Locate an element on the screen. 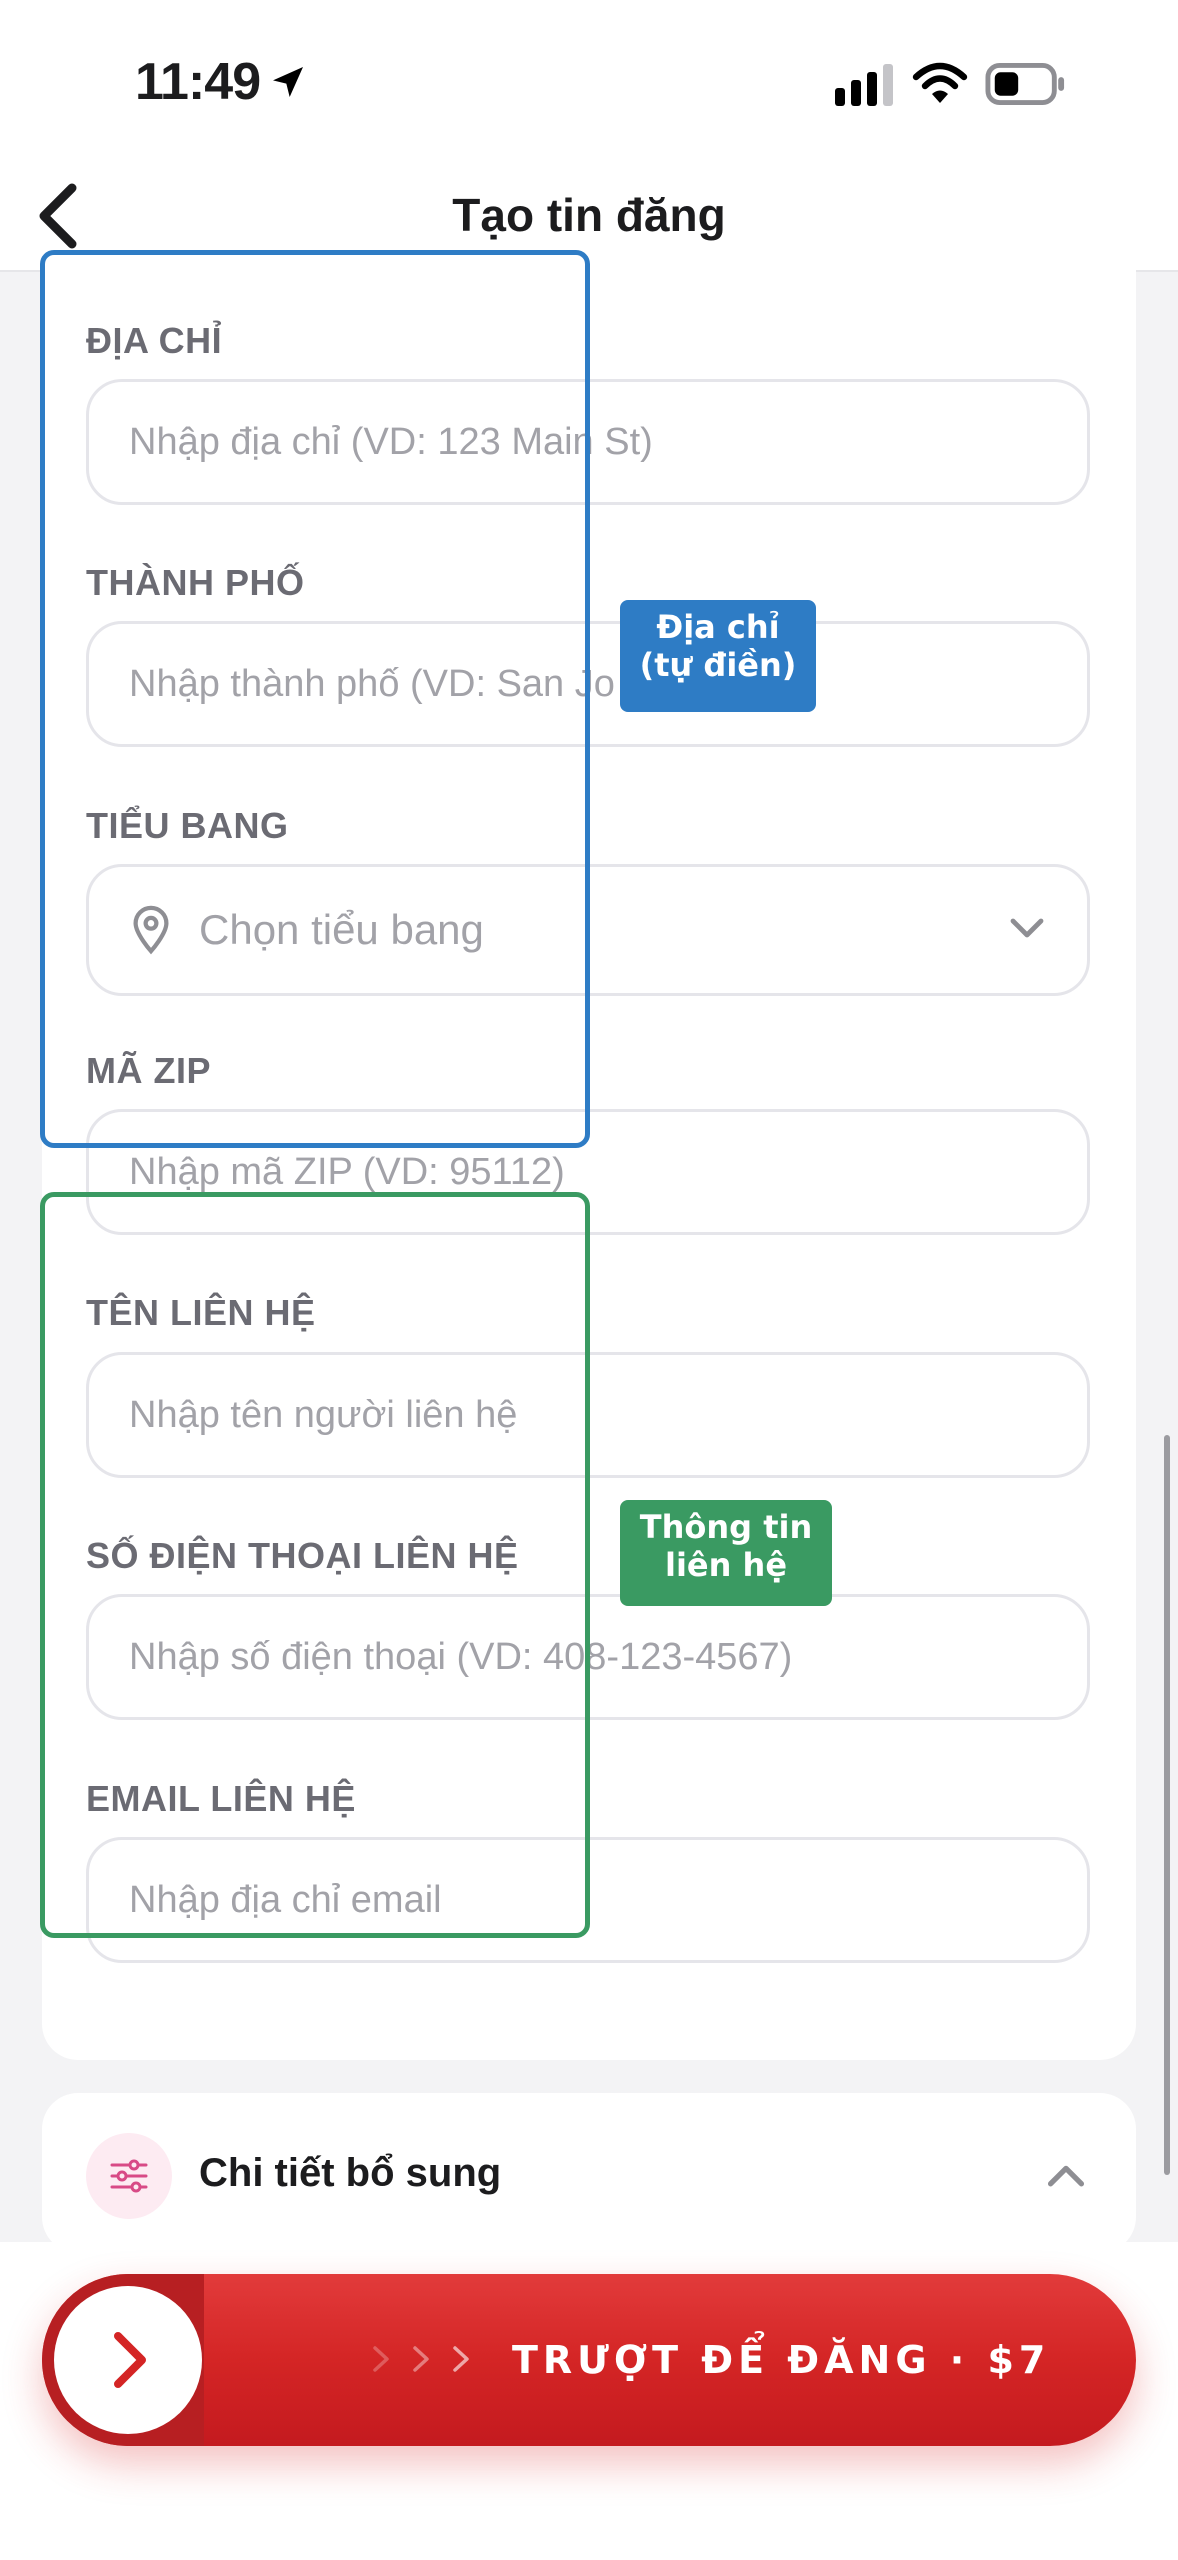 This screenshot has height=2560, width=1178. slide-to-post-slider: TRƯỢT ĐỂ ĐĂNG · $7 is located at coordinates (589, 2360).